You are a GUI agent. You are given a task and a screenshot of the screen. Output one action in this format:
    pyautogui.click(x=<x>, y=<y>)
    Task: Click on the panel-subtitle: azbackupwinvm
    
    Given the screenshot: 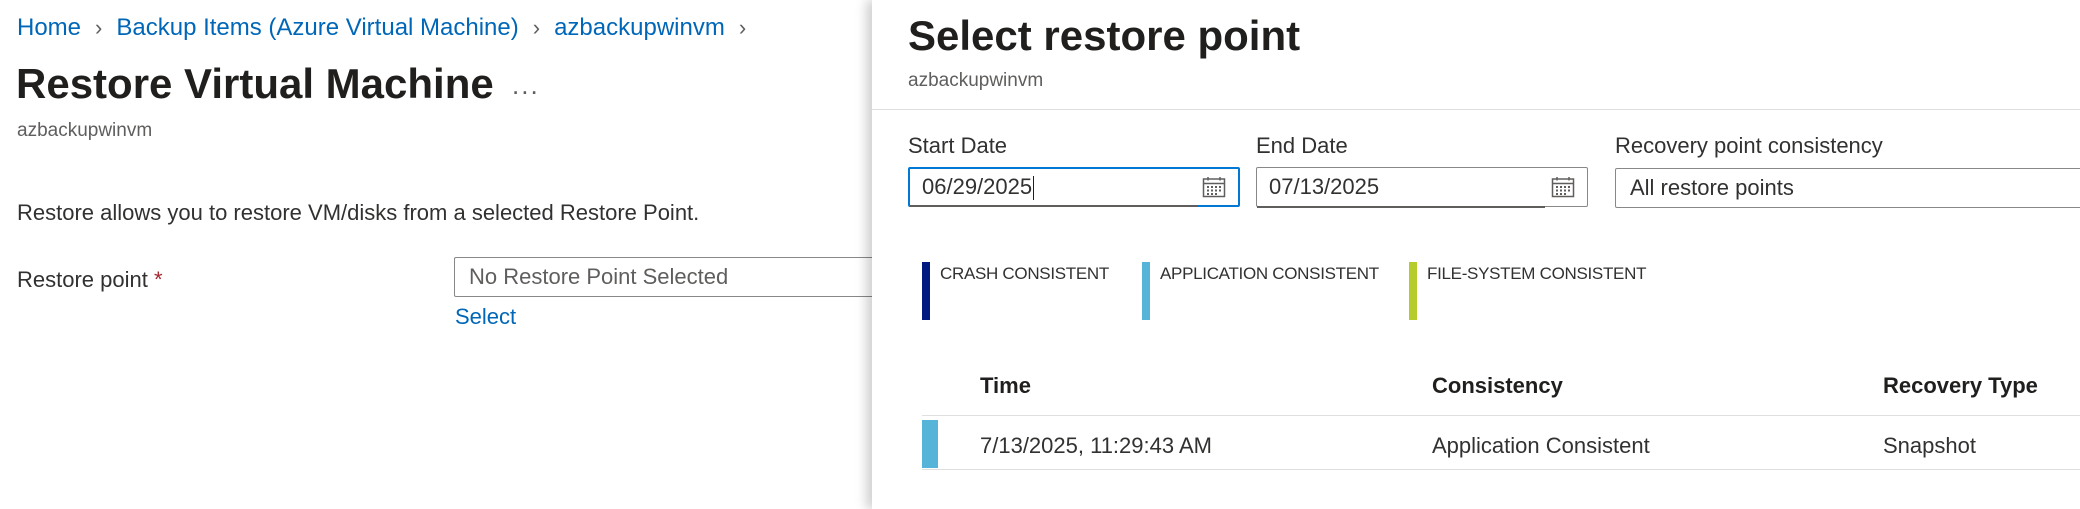 What is the action you would take?
    pyautogui.click(x=976, y=80)
    